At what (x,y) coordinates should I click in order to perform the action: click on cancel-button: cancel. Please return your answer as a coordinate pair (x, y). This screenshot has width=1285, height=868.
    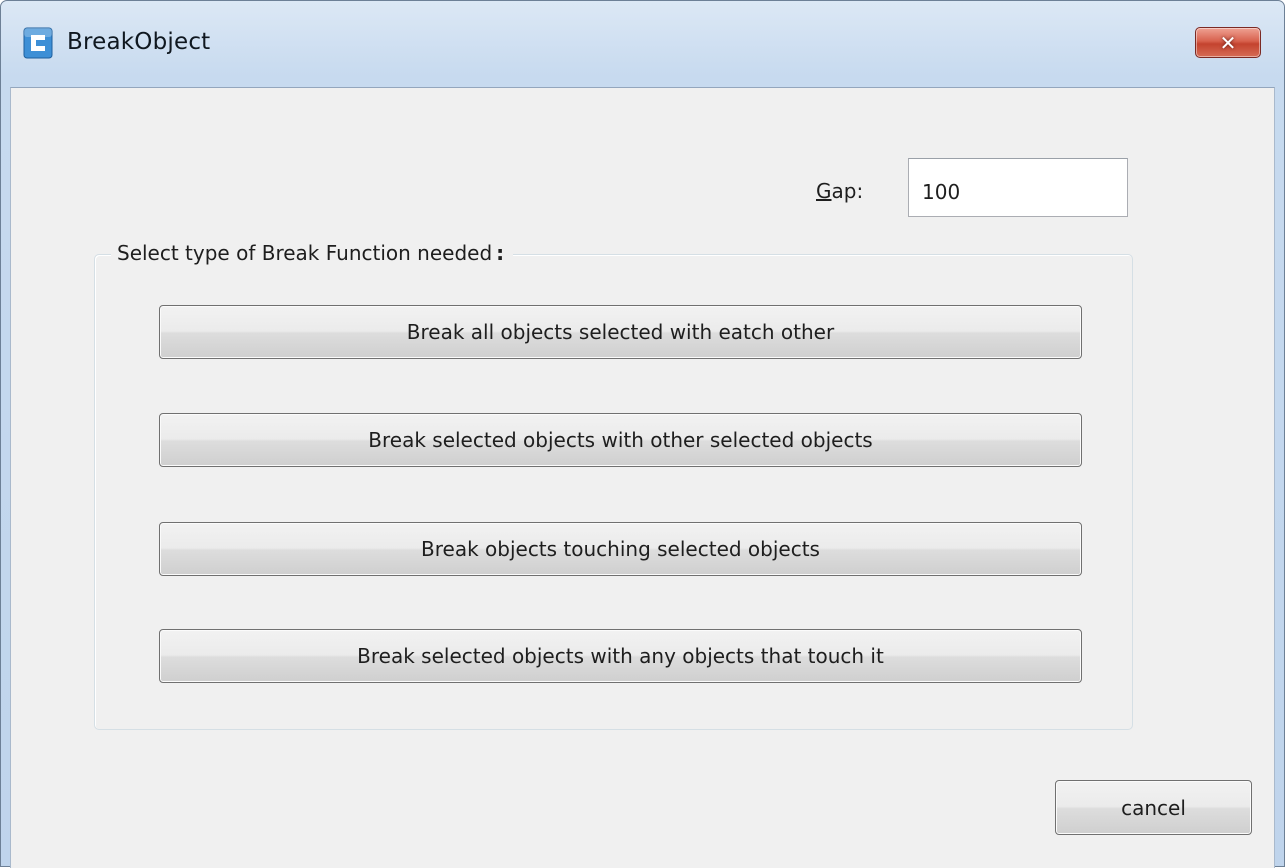
    Looking at the image, I should click on (1153, 807).